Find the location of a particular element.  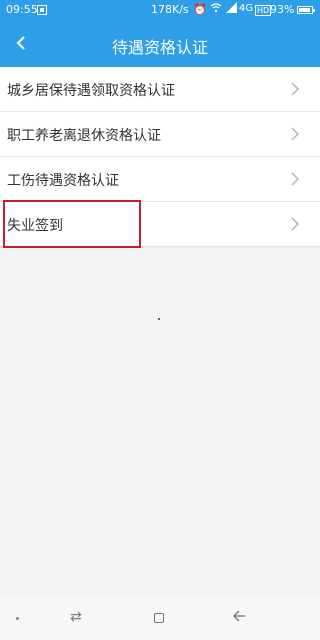

battery-fill is located at coordinates (305, 10).